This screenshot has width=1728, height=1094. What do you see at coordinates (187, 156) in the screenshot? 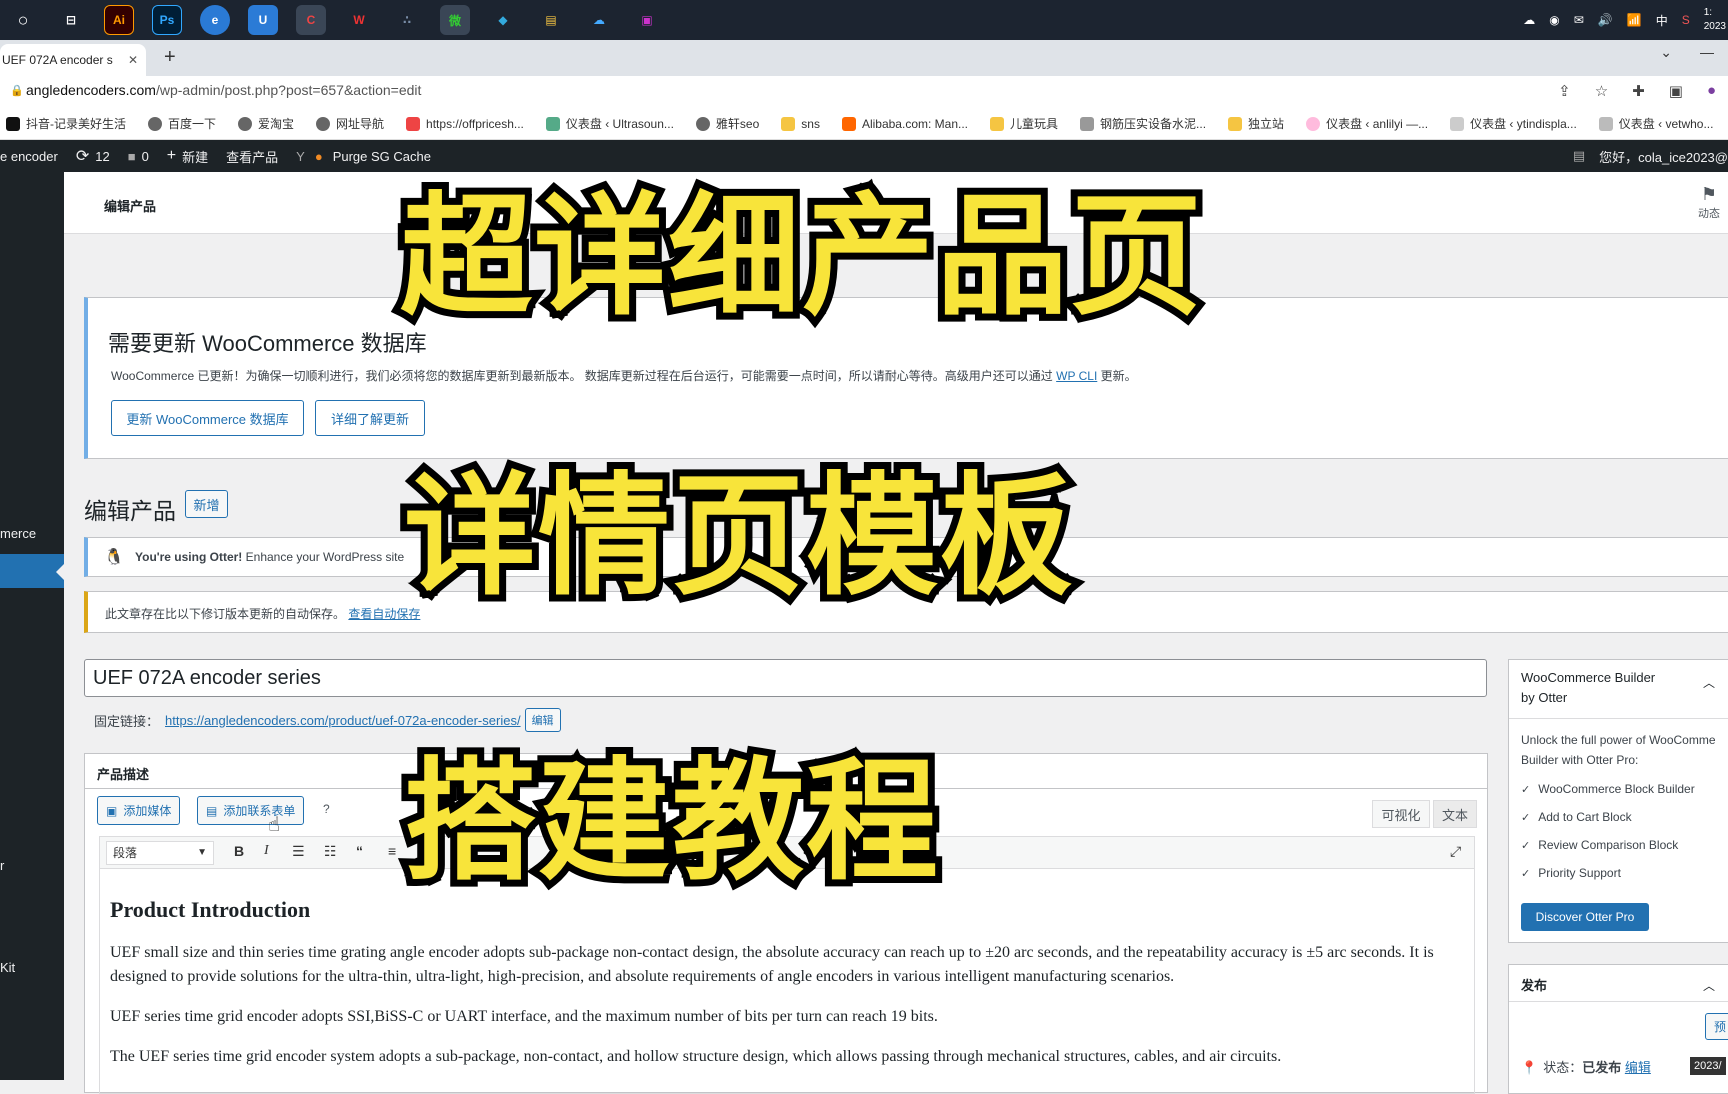
I see `new-content-link: + 新建` at bounding box center [187, 156].